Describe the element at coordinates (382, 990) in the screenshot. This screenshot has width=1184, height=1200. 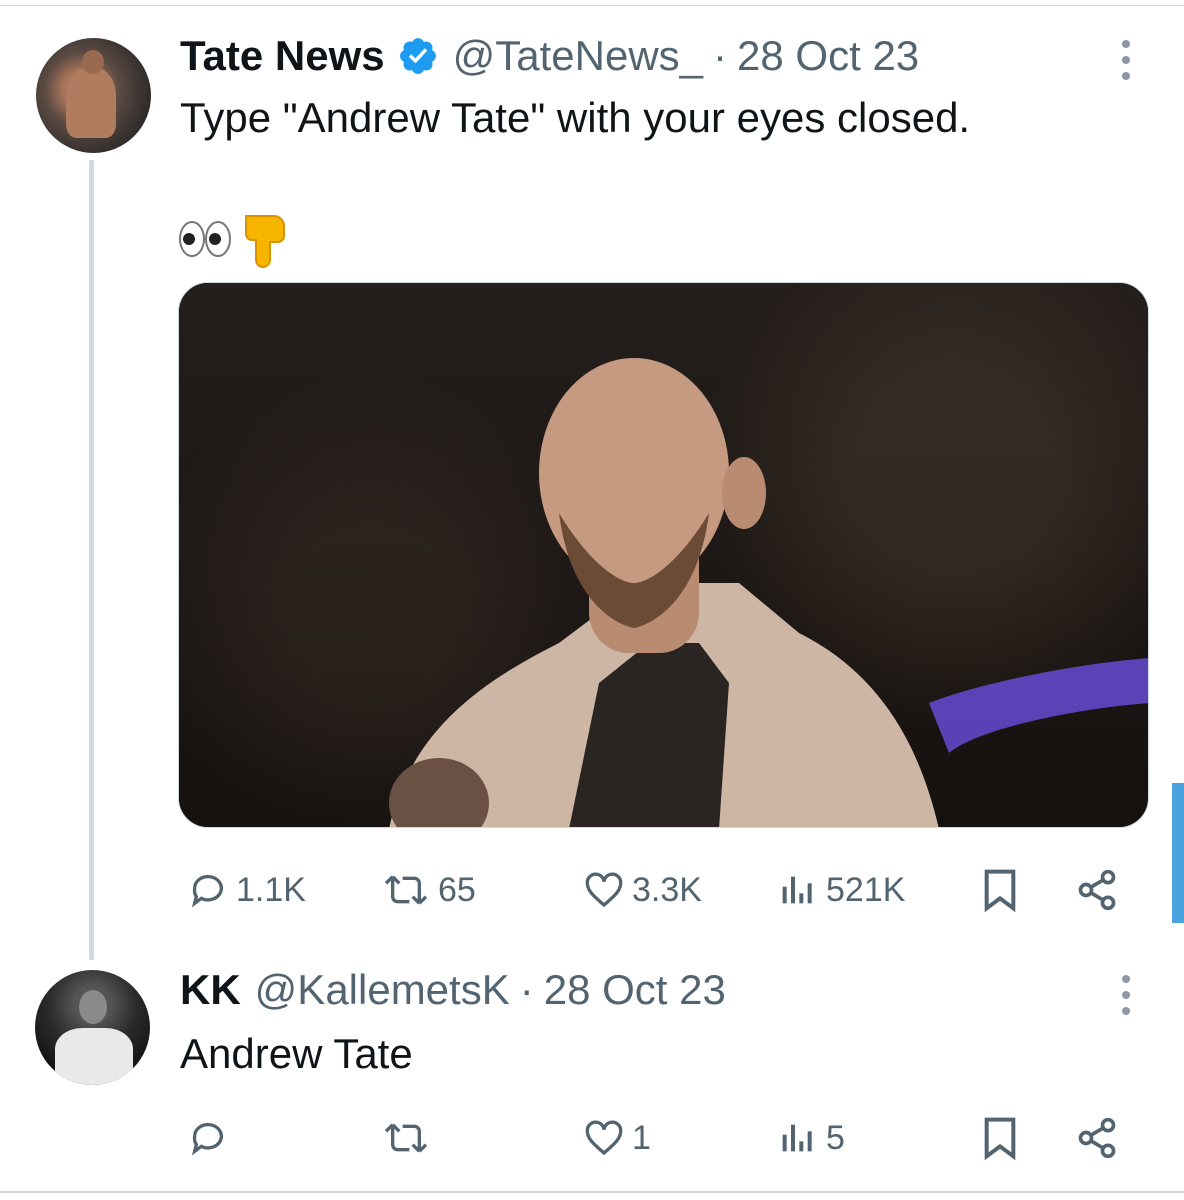
I see `user-handle: @KallemetsK` at that location.